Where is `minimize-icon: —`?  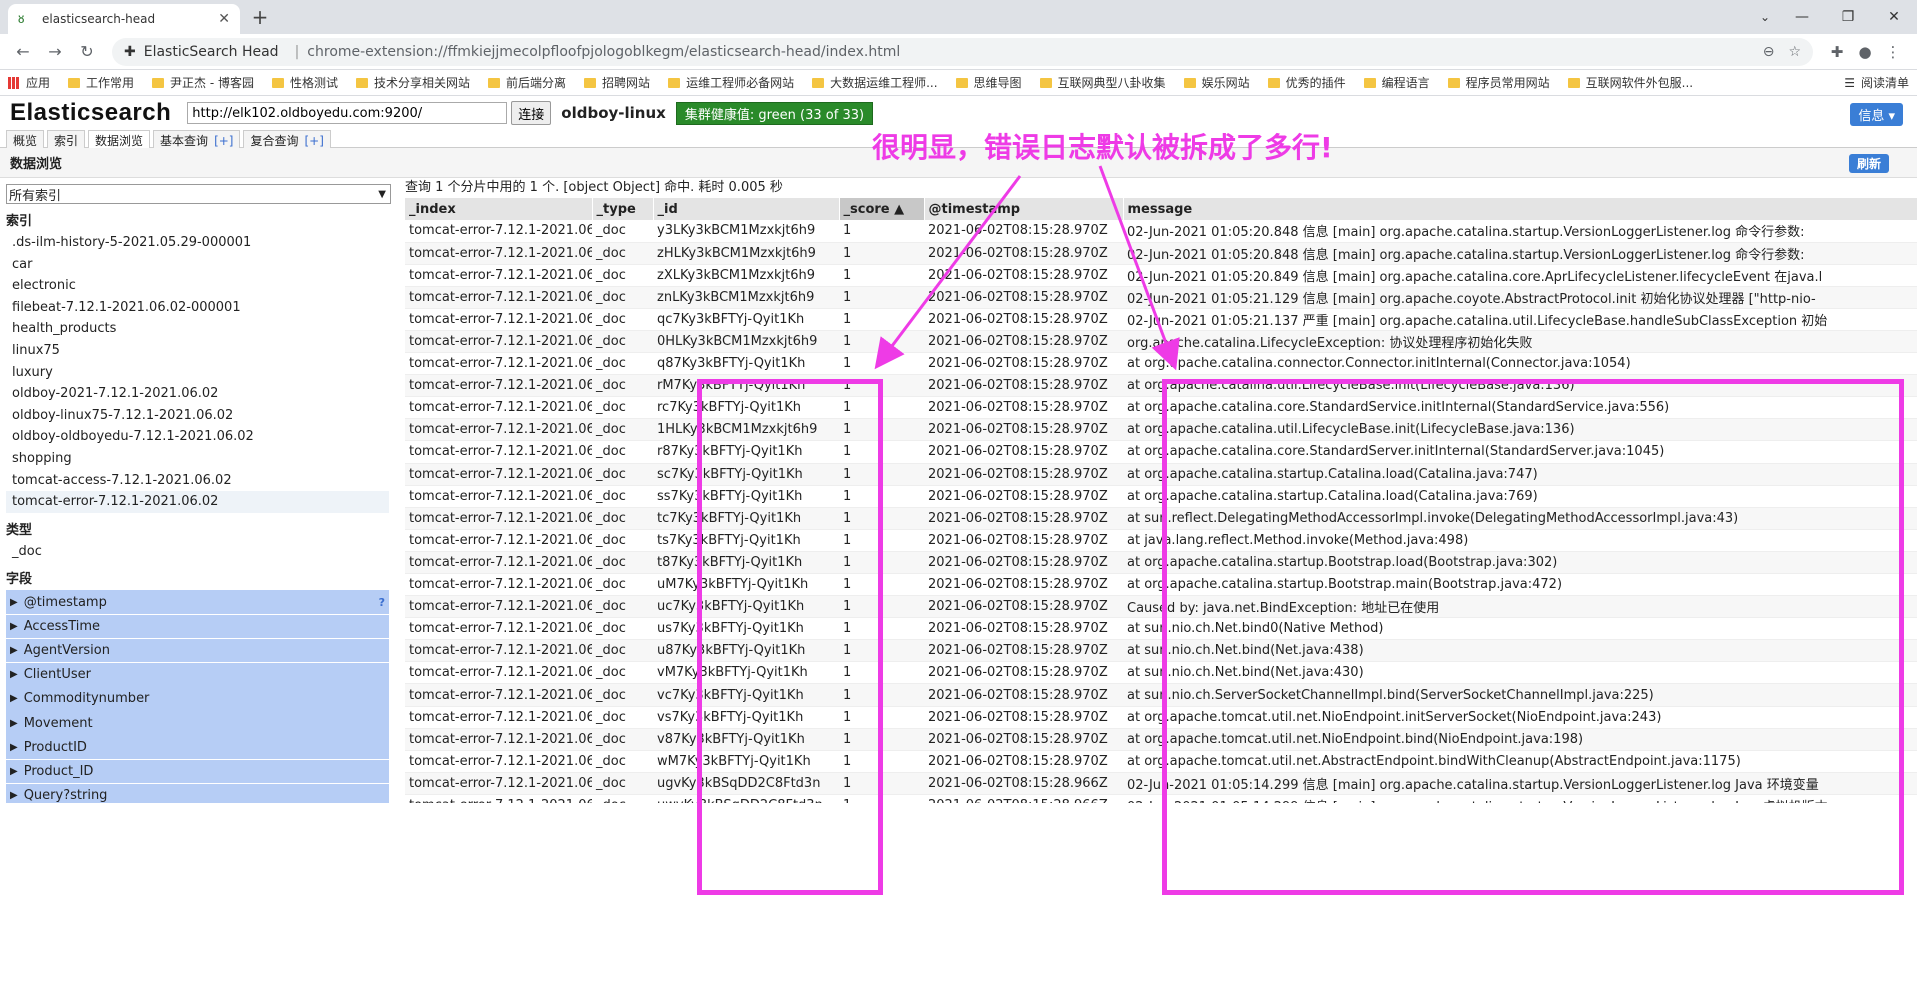 minimize-icon: — is located at coordinates (1802, 17).